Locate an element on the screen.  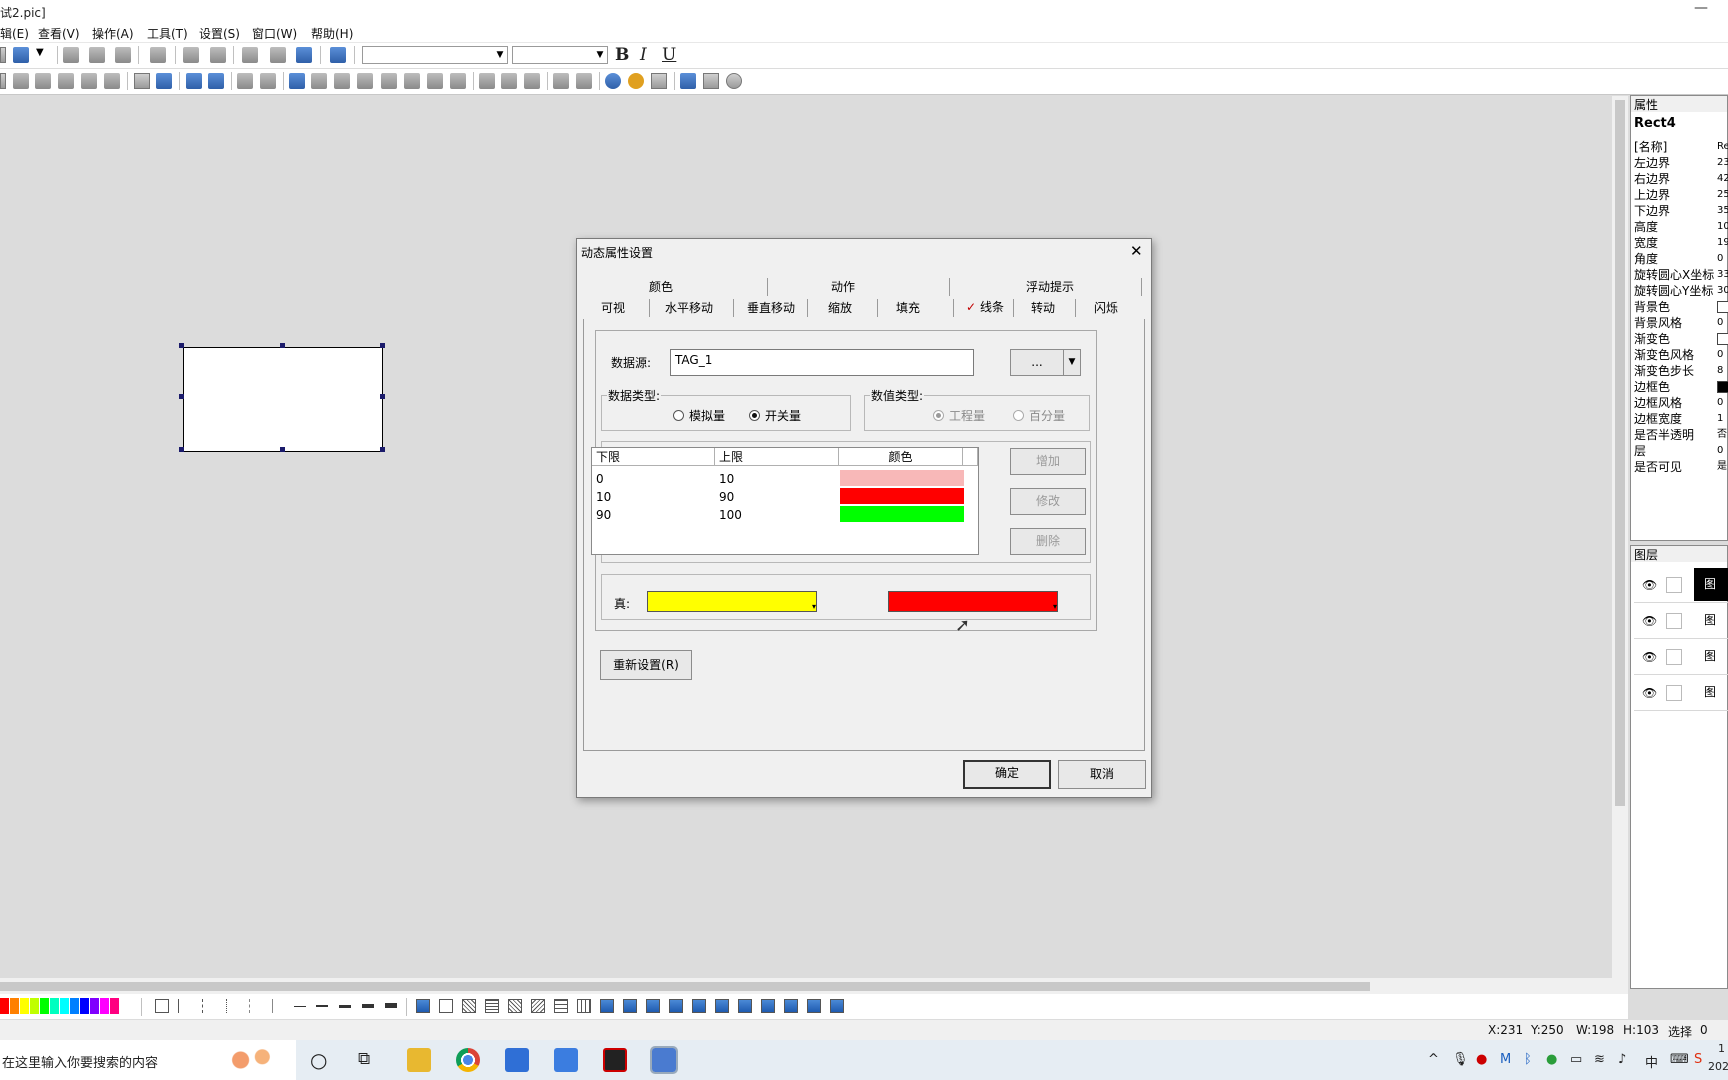
copy-icon is located at coordinates (97, 55).